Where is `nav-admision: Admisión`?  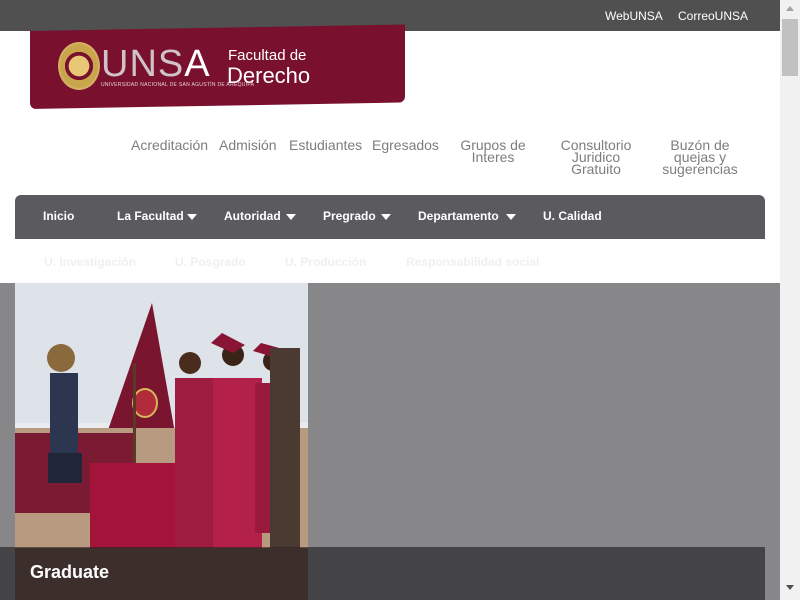 nav-admision: Admisión is located at coordinates (248, 145).